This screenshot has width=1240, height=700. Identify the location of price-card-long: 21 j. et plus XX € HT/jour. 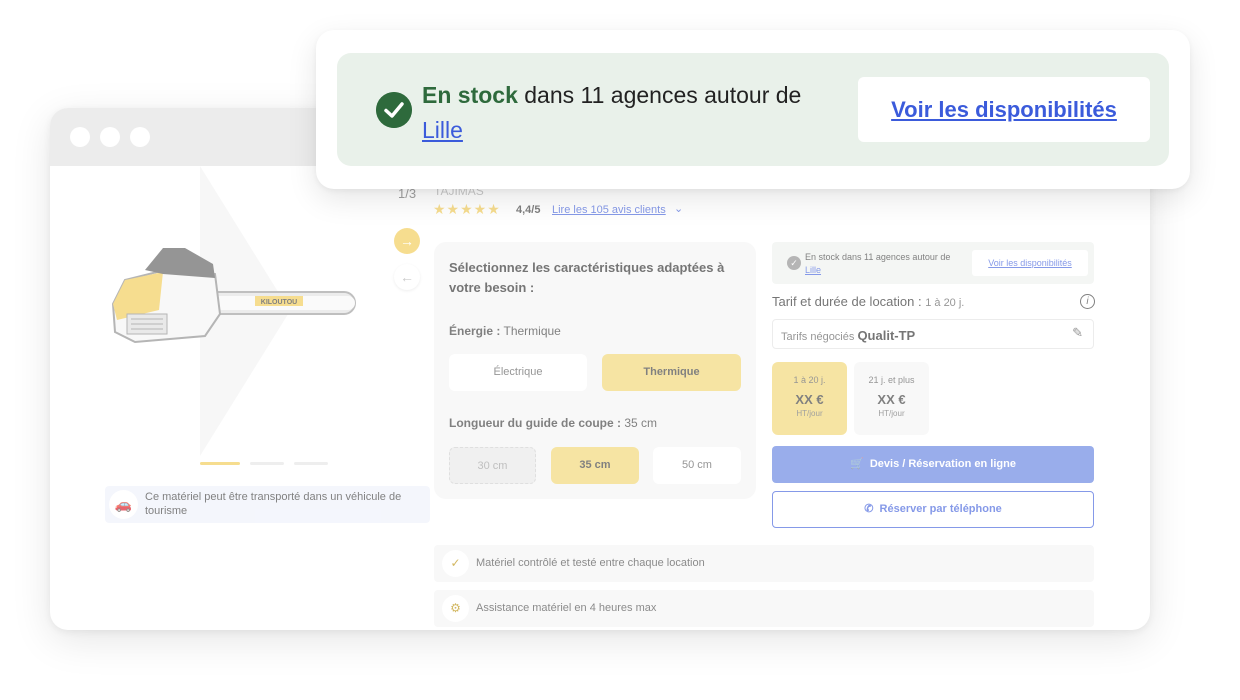
(891, 398).